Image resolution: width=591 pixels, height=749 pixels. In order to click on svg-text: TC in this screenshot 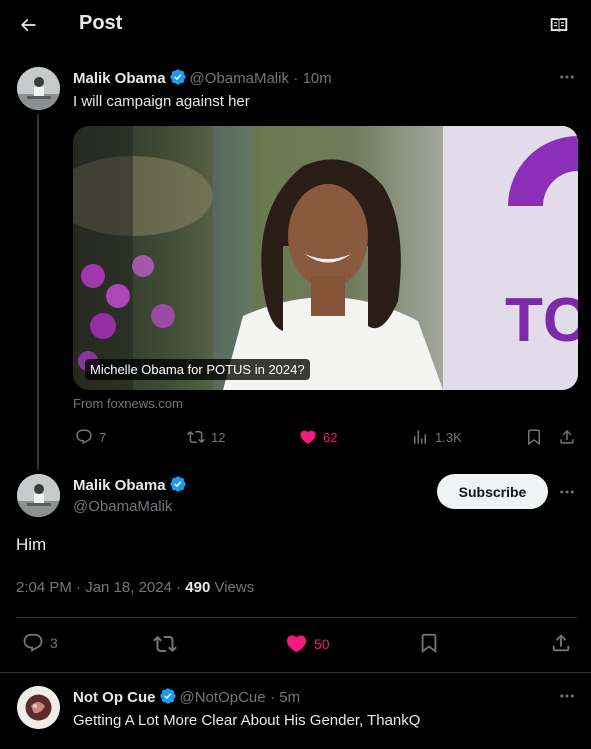, I will do `click(541, 320)`.